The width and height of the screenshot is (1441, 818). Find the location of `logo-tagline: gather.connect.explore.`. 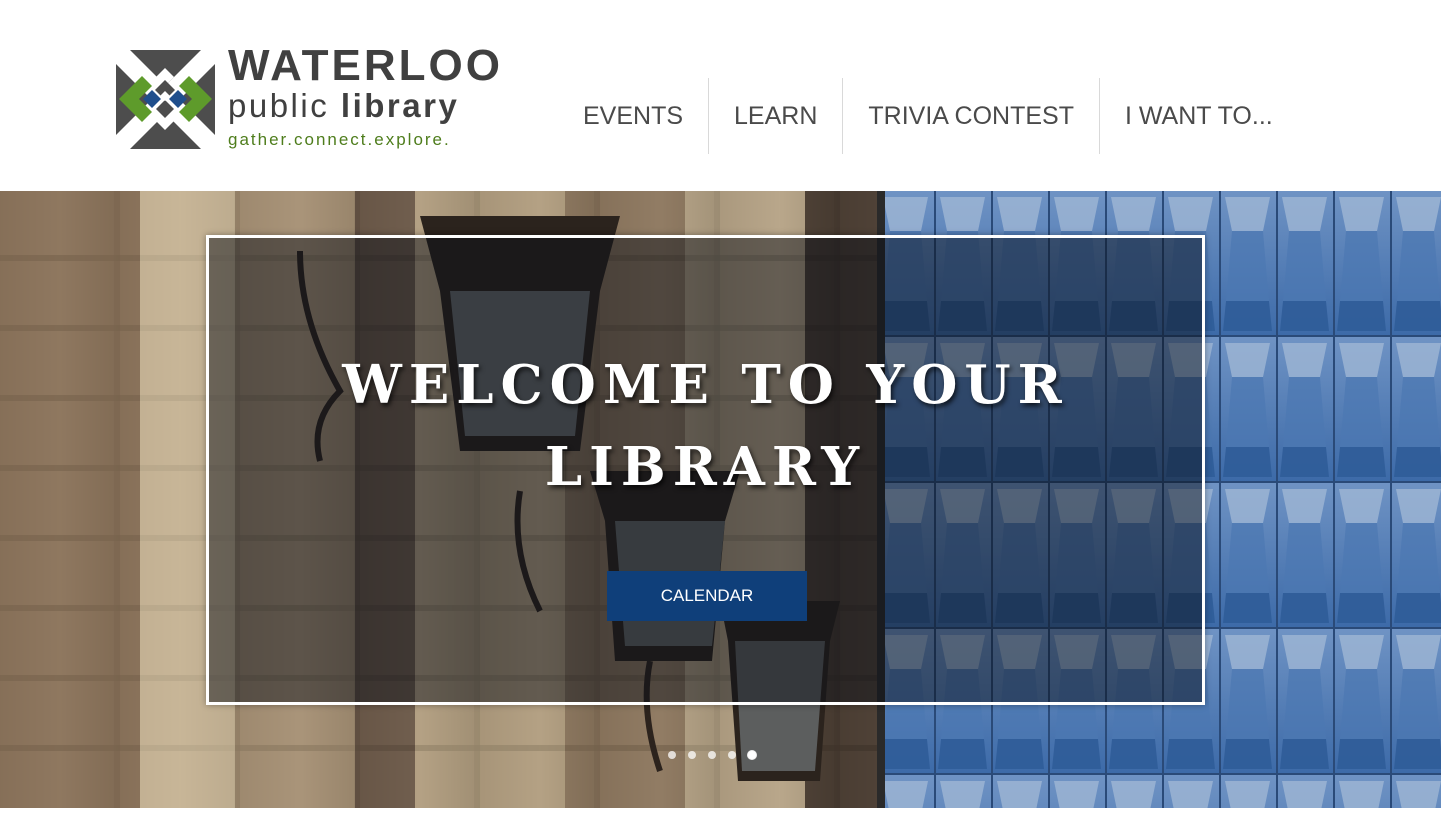

logo-tagline: gather.connect.explore. is located at coordinates (339, 139).